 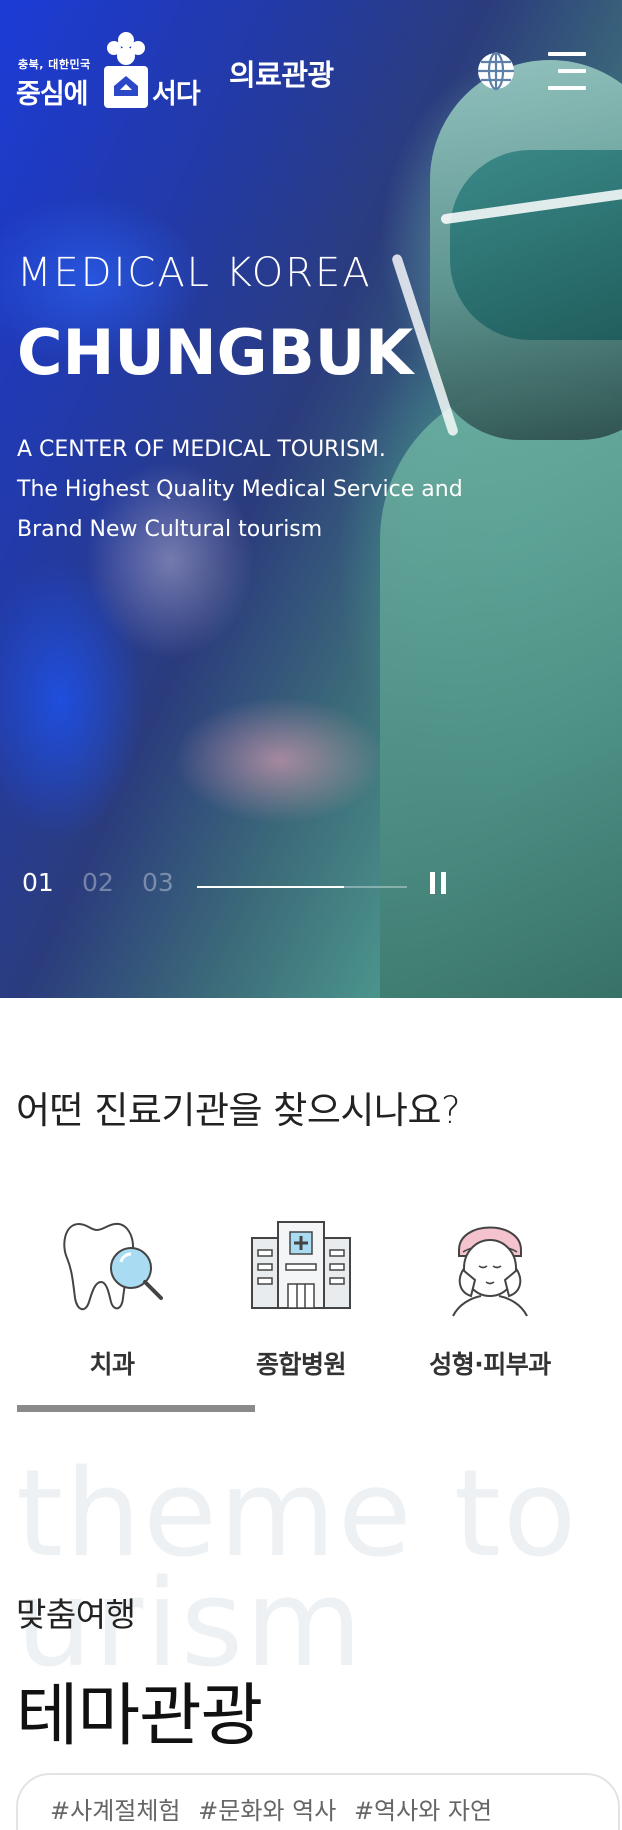 I want to click on slide-indicator-2: 02, so click(x=98, y=882).